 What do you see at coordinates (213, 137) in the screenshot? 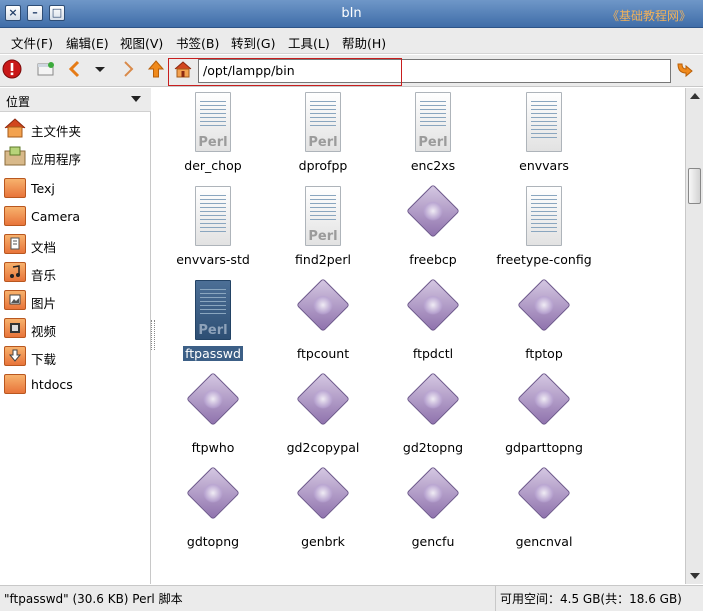
I see `file-item: Perl der_chop` at bounding box center [213, 137].